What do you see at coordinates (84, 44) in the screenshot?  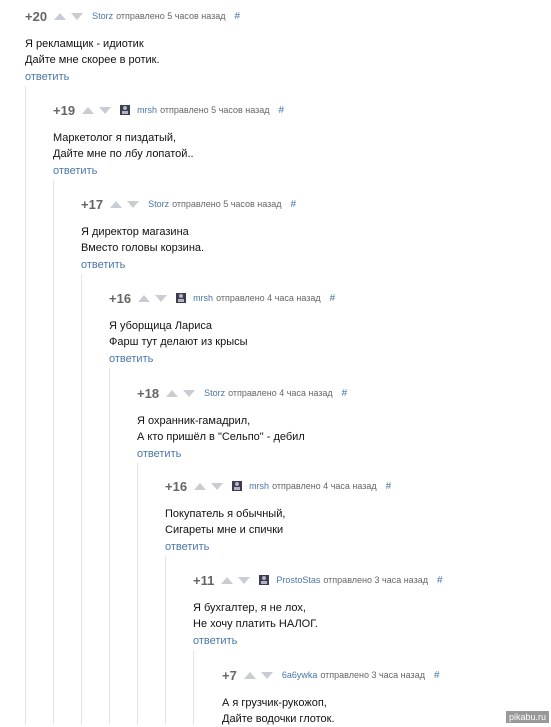 I see `comment-text-line: Я рекламщик - идиотик` at bounding box center [84, 44].